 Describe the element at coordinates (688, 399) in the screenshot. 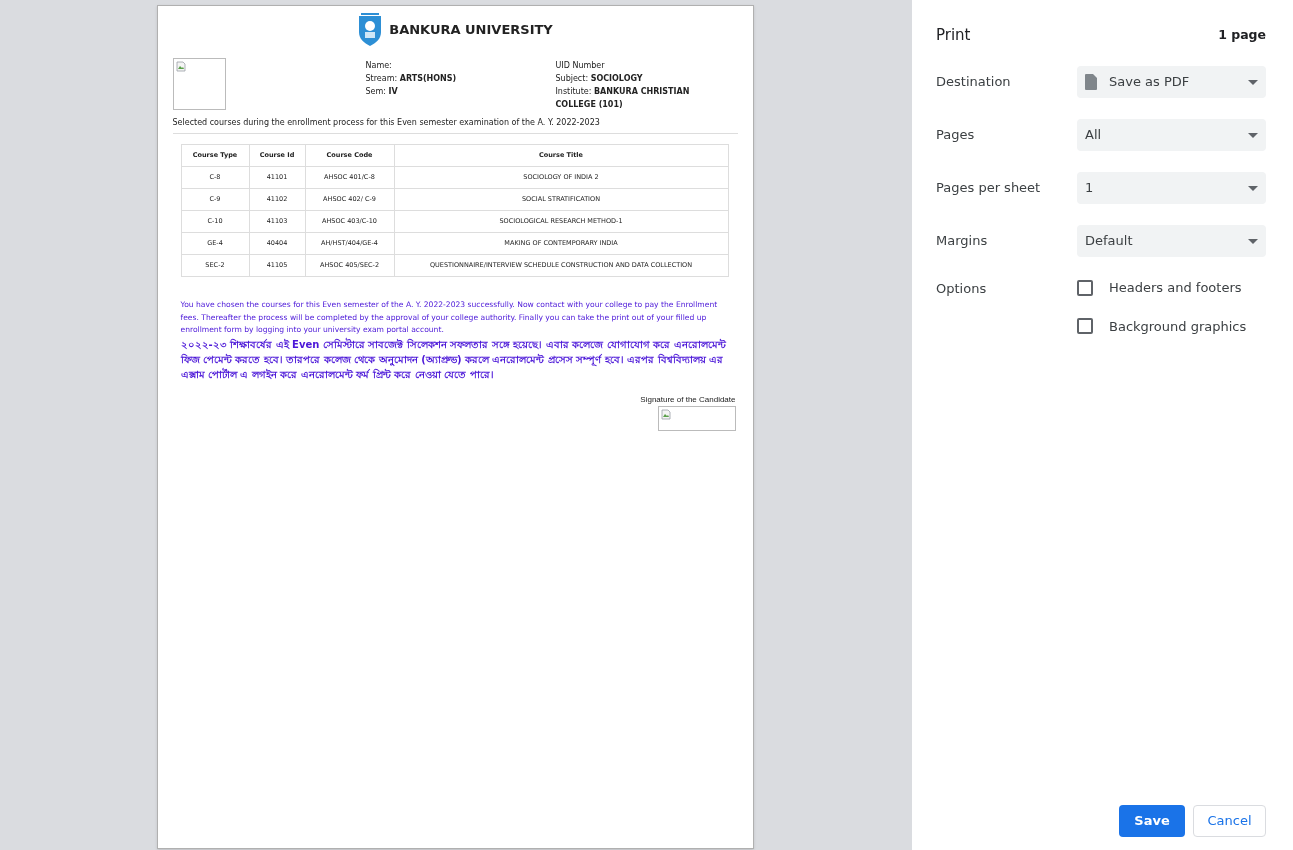

I see `signature-label: Signature of the Candidate` at that location.